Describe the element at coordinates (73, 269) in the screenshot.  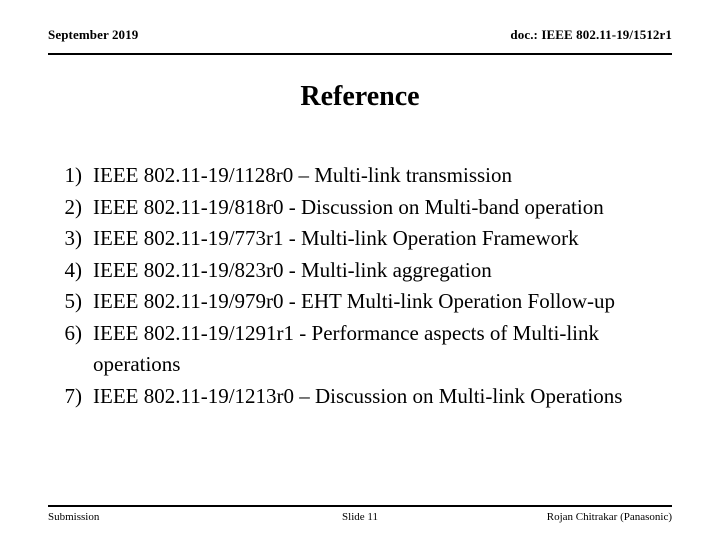
I see `list-item-marker: 4)` at that location.